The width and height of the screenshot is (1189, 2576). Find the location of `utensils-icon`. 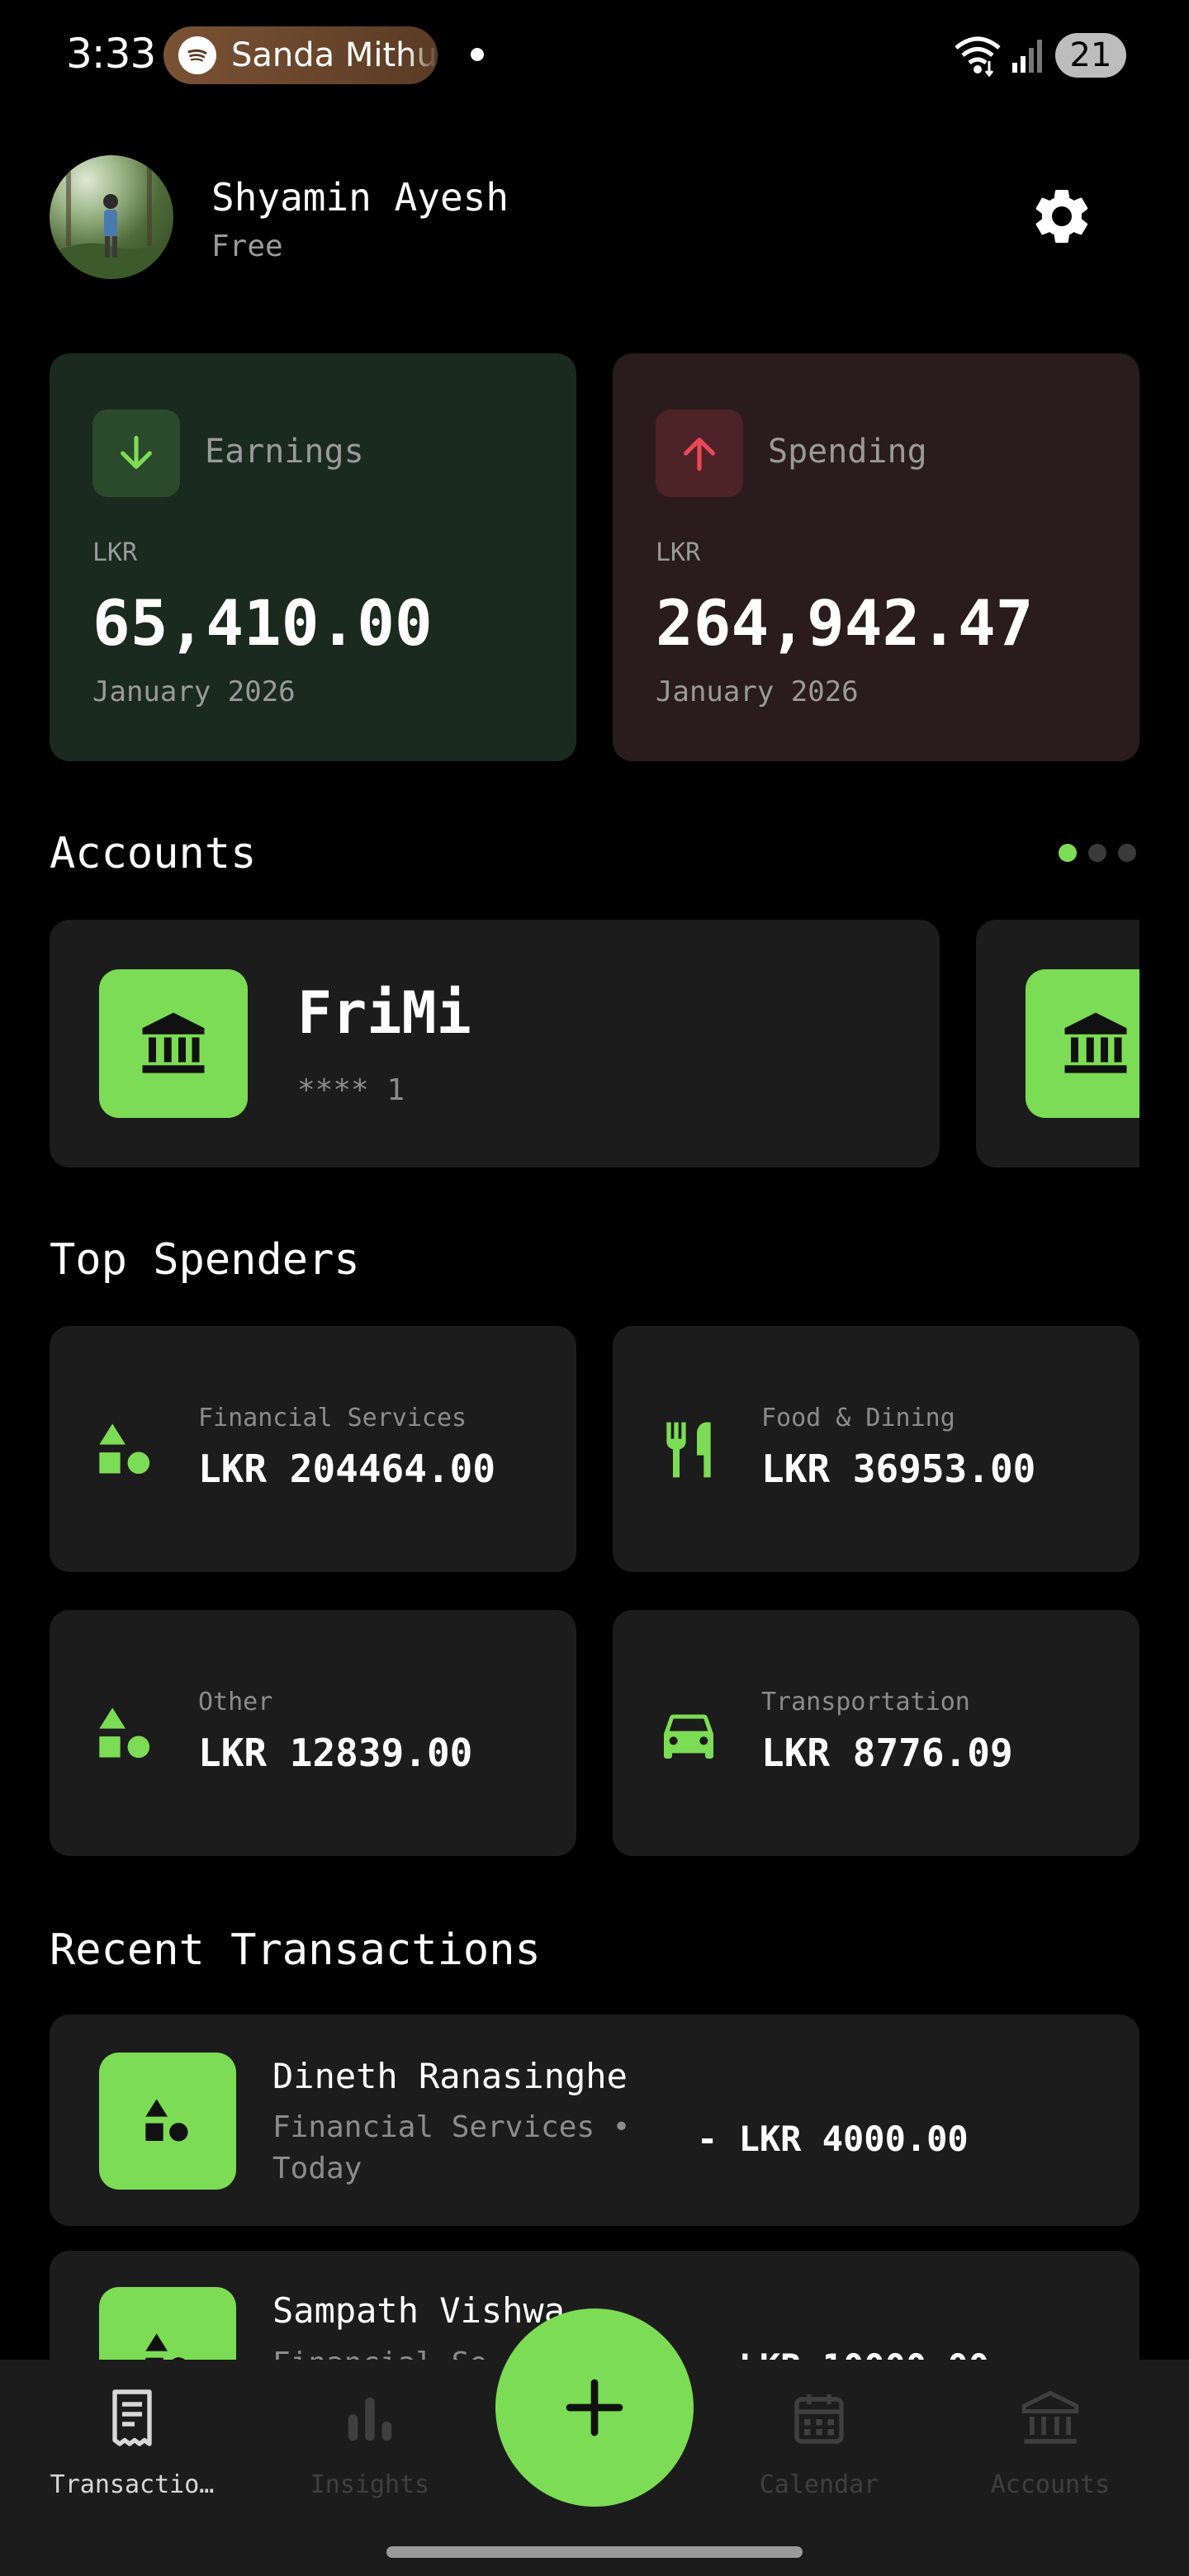

utensils-icon is located at coordinates (689, 1450).